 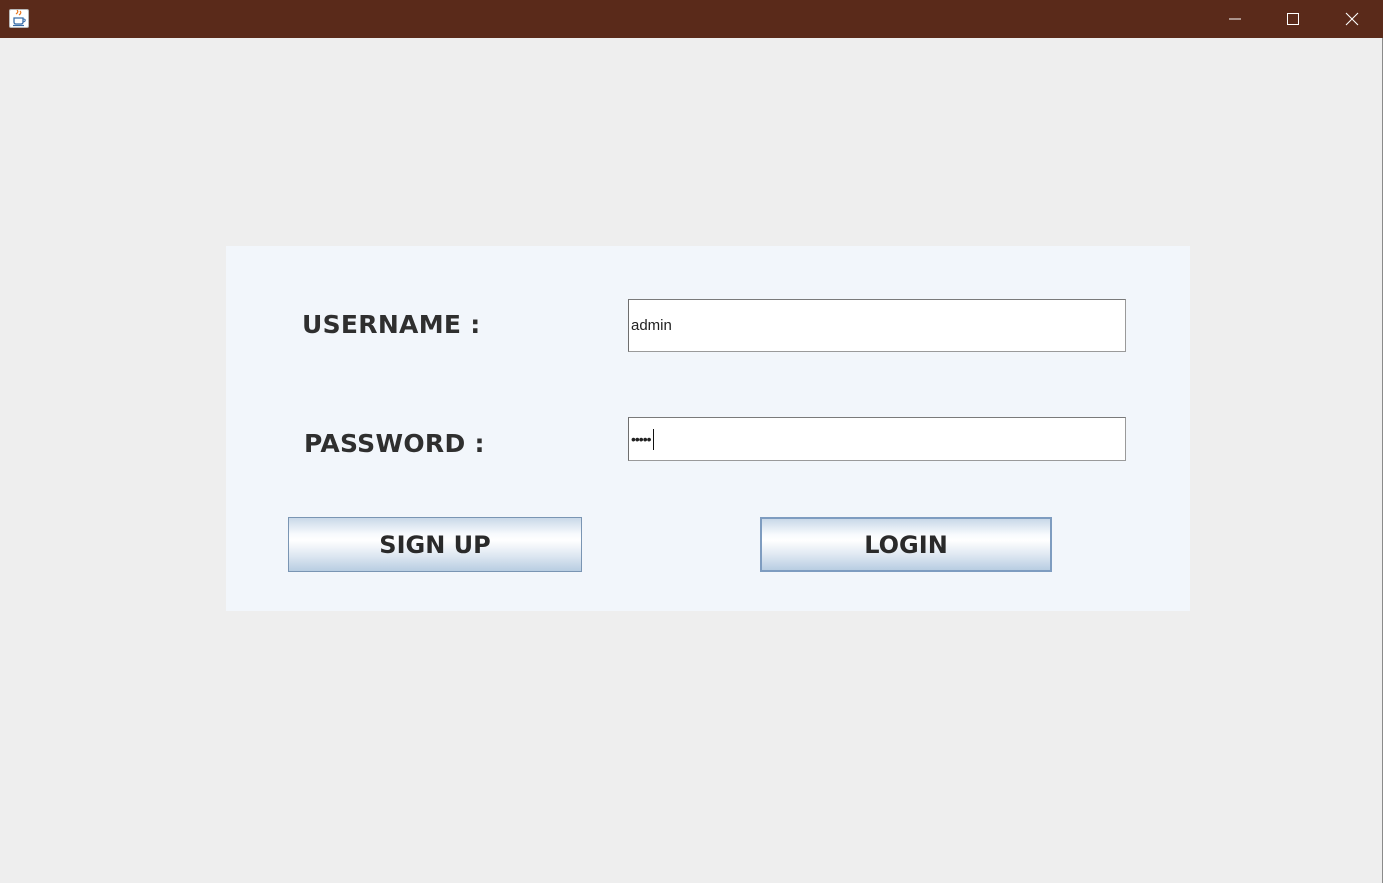 I want to click on close-icon, so click(x=1352, y=19).